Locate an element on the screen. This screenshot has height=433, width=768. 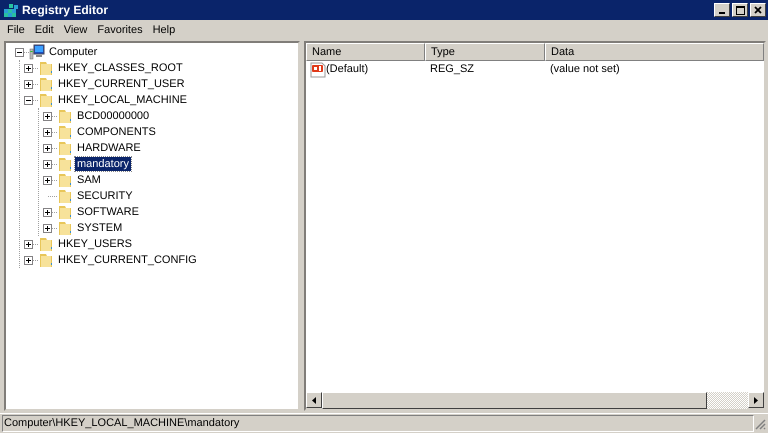
scrollbar-thumb is located at coordinates (514, 400).